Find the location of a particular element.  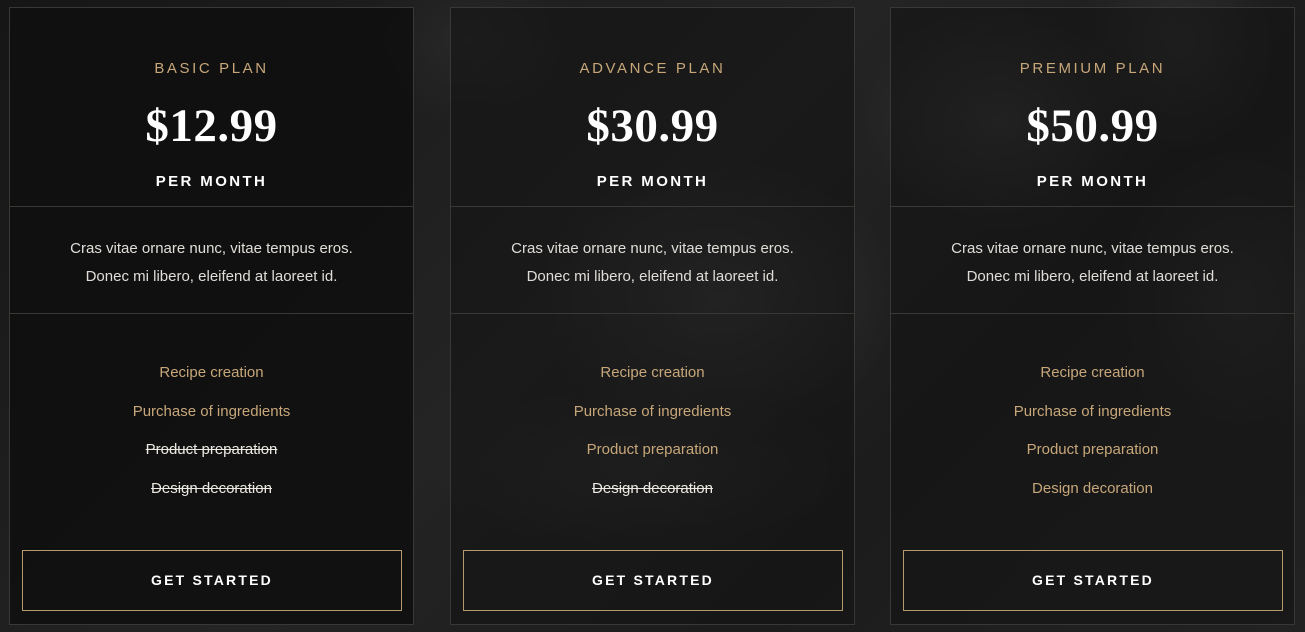

pricing-card-header: ADVANCE PLAN $30.99 PER MONTH is located at coordinates (652, 107).